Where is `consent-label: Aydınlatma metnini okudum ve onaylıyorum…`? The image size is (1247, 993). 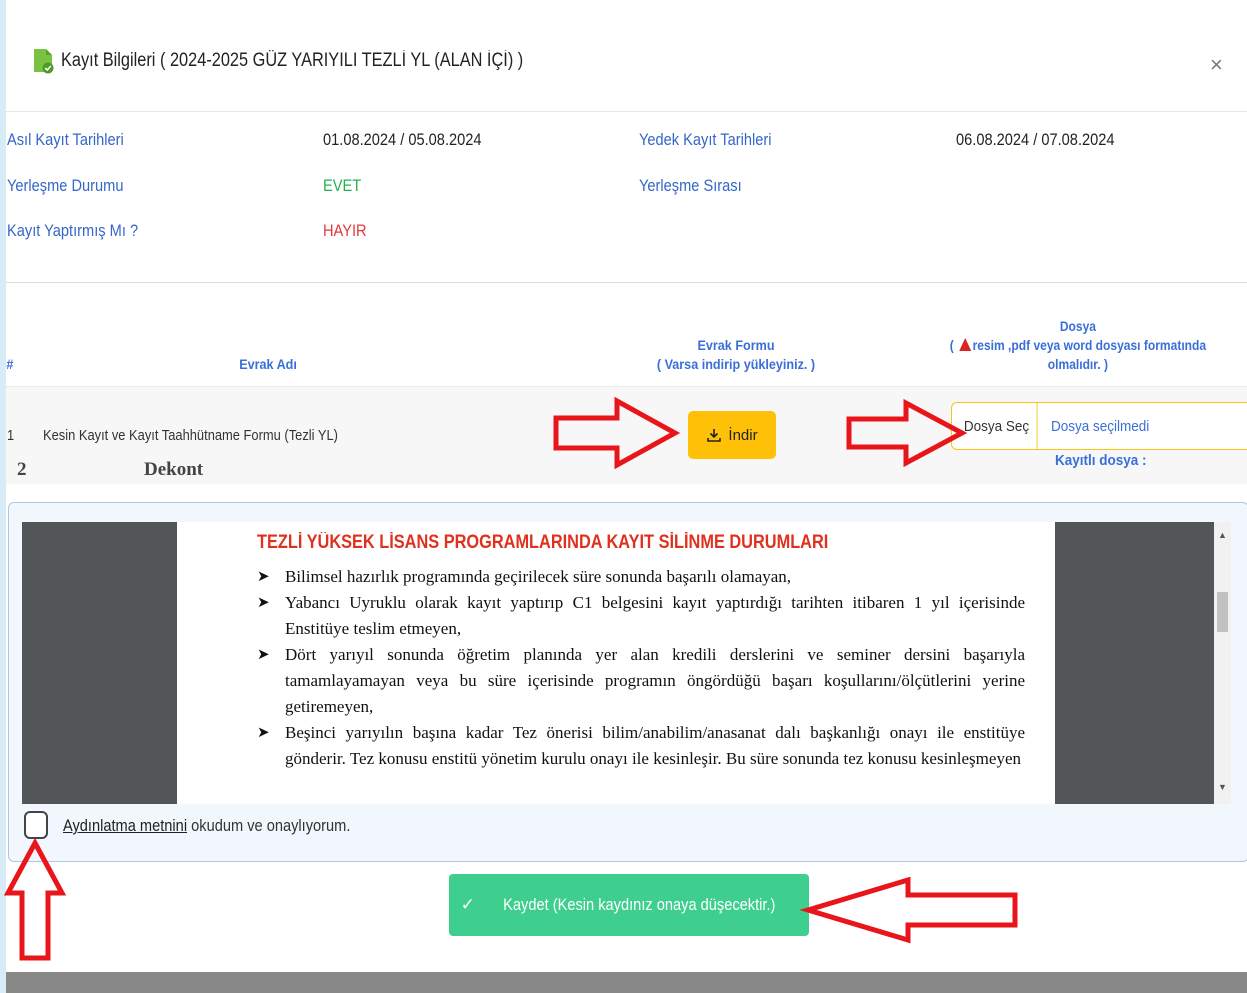 consent-label: Aydınlatma metnini okudum ve onaylıyorum… is located at coordinates (206, 826).